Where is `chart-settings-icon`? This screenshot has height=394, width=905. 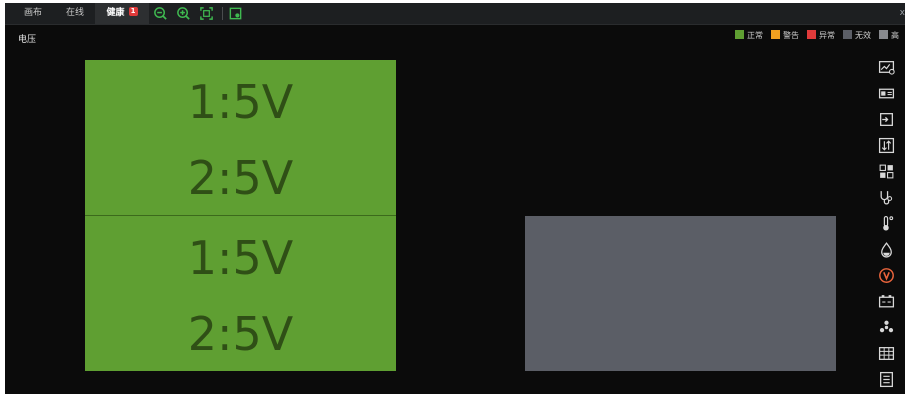 chart-settings-icon is located at coordinates (886, 67).